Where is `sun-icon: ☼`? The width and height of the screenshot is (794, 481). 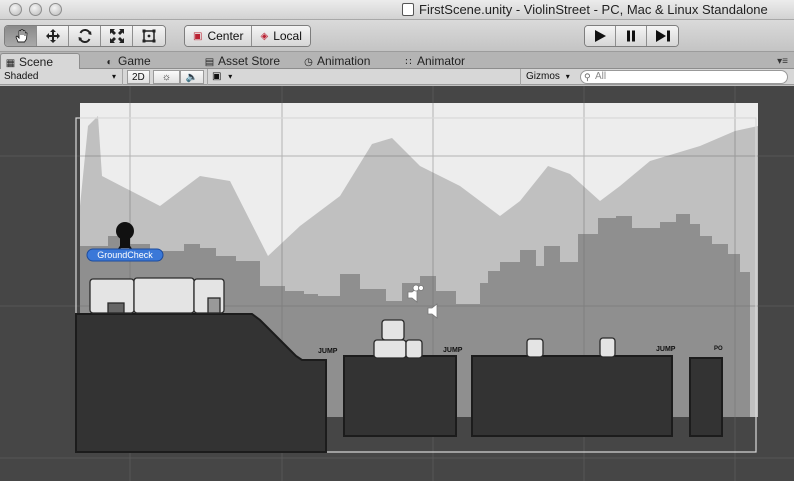 sun-icon: ☼ is located at coordinates (166, 77).